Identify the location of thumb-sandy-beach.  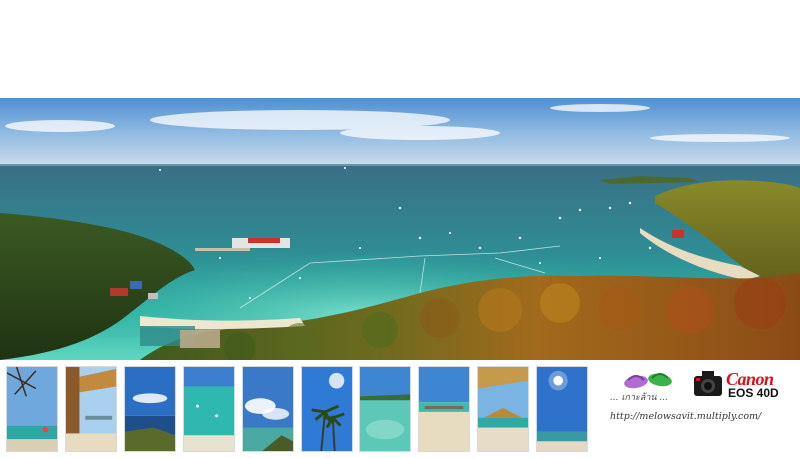
(444, 409).